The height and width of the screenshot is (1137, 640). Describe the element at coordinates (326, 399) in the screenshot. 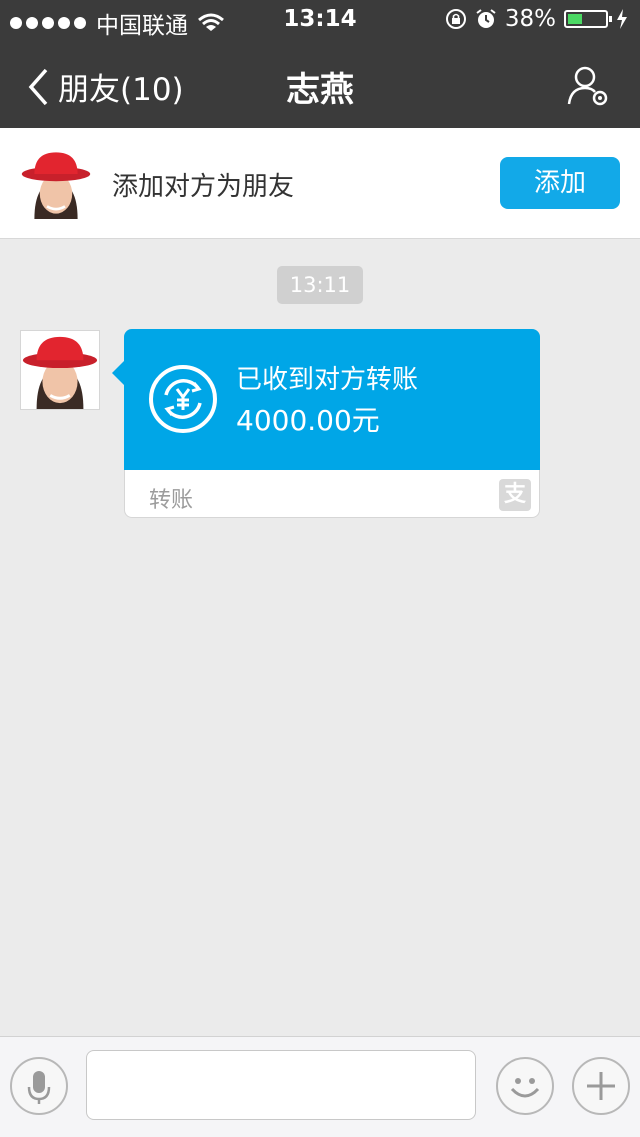

I see `transfer-card-header: 已收到对方转账 4000.00元` at that location.